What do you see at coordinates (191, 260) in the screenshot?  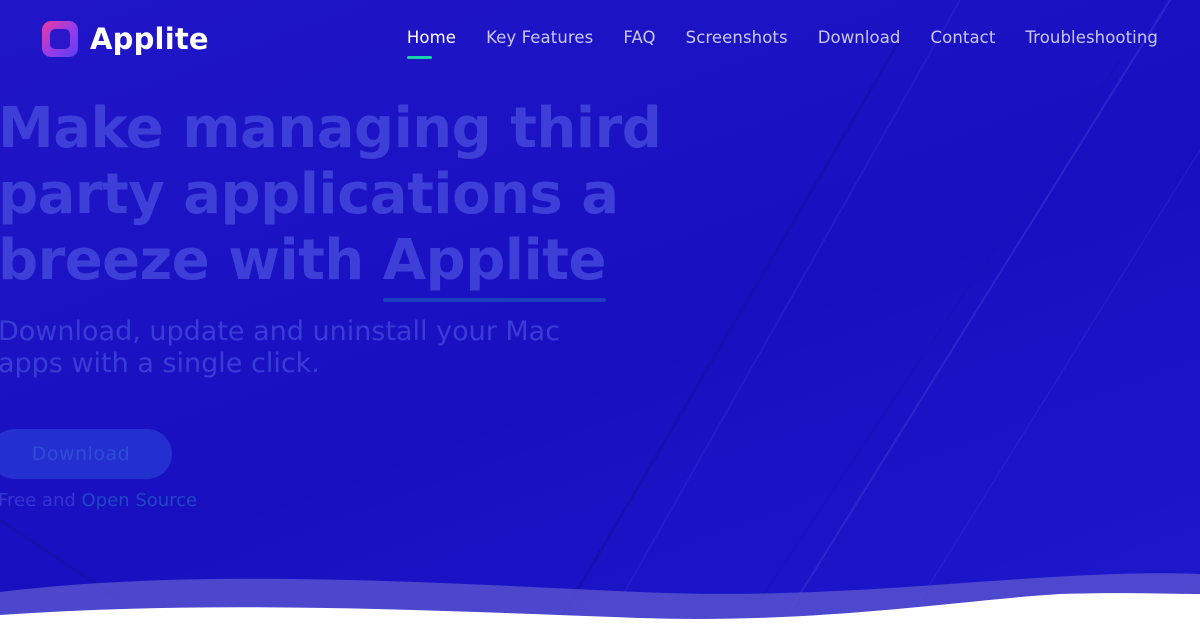 I see `headline-line-3-prefix: breeze with` at bounding box center [191, 260].